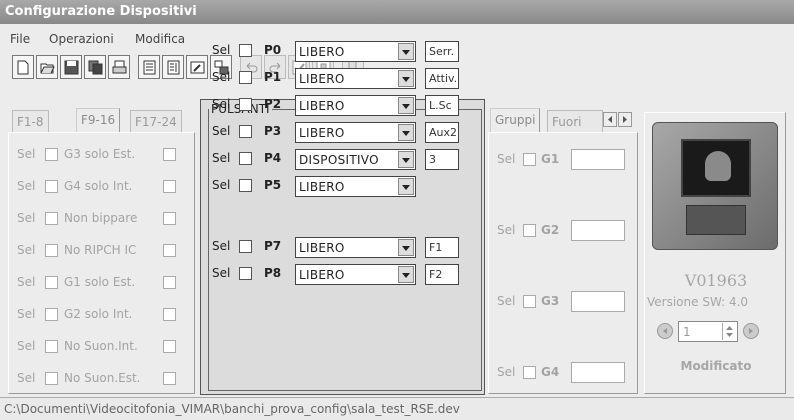 The image size is (794, 420). I want to click on f-tabs: F1-8 F9-16 F17-24, so click(103, 120).